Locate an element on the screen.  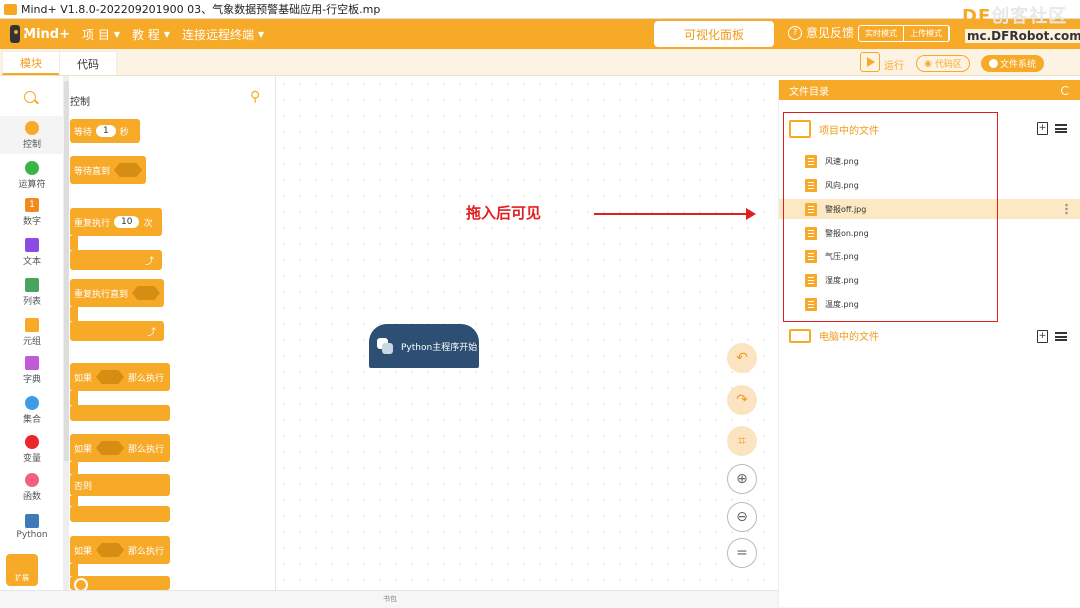
wait-until-block: 等待直到 is located at coordinates (108, 170).